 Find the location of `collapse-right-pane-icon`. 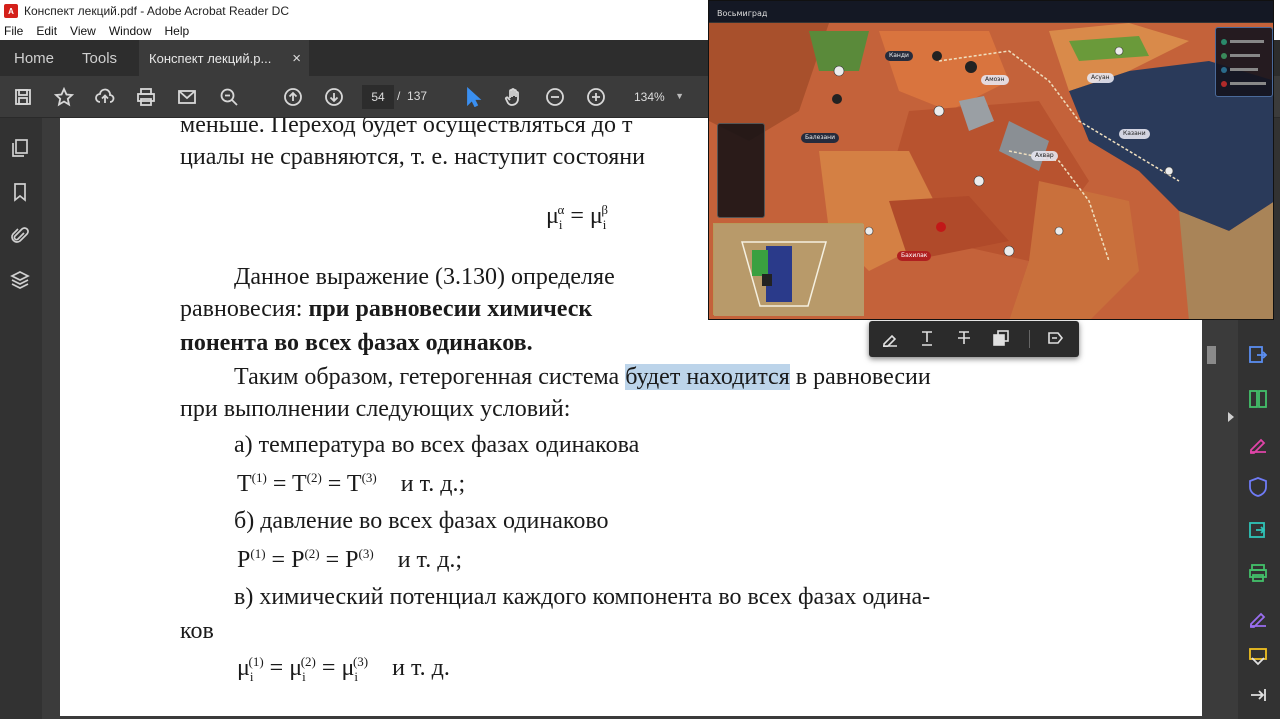

collapse-right-pane-icon is located at coordinates (1231, 417).